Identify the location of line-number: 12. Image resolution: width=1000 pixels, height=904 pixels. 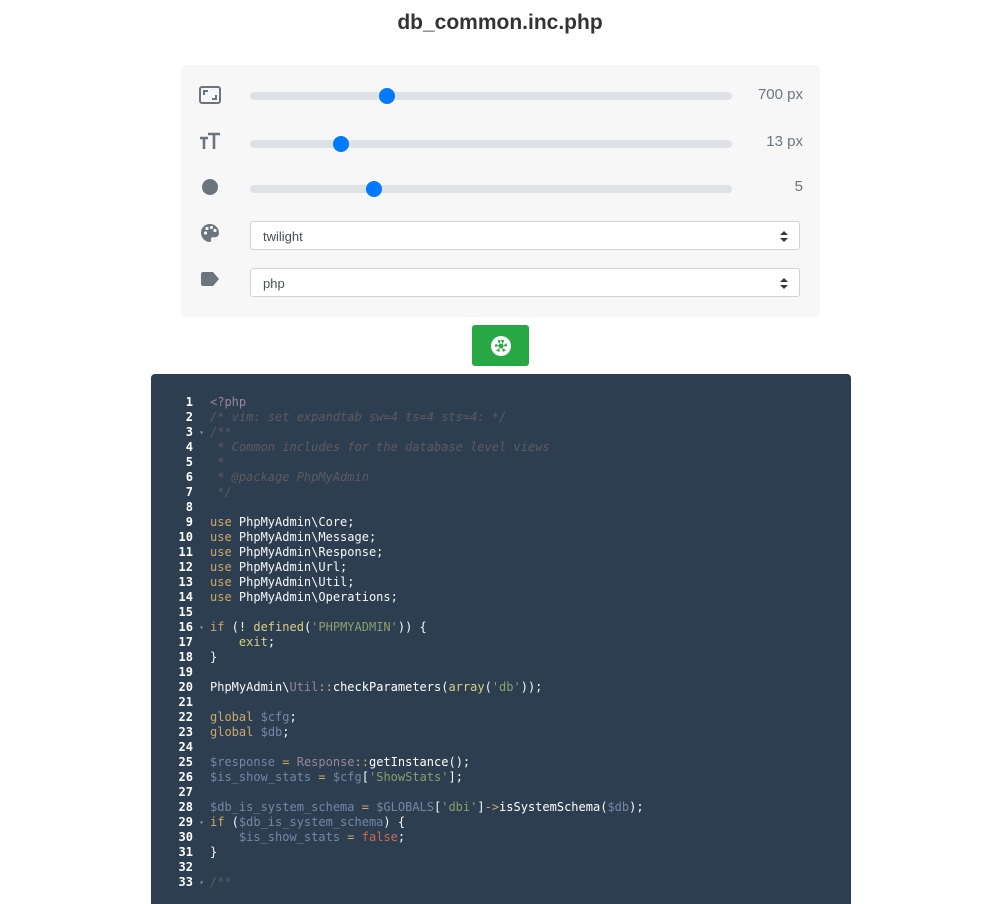
(185, 567).